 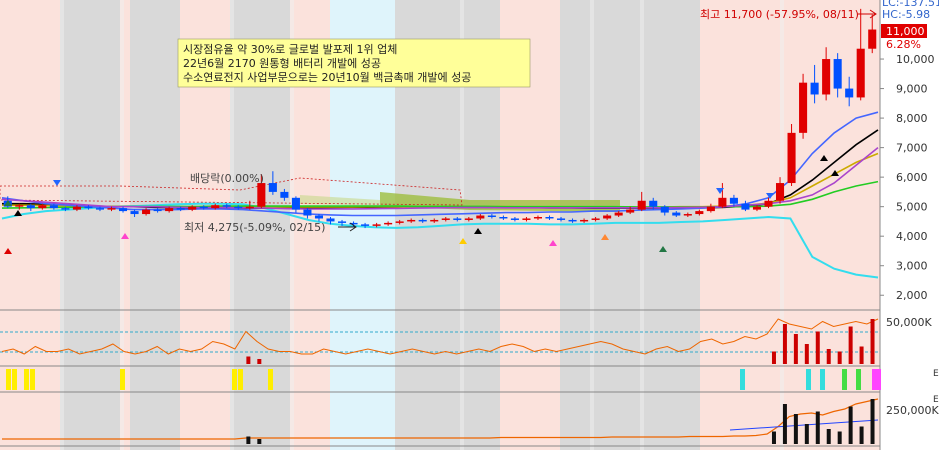 What do you see at coordinates (254, 227) in the screenshot?
I see `low-price-label: 최저 4,275(-5.09%, 02/15)` at bounding box center [254, 227].